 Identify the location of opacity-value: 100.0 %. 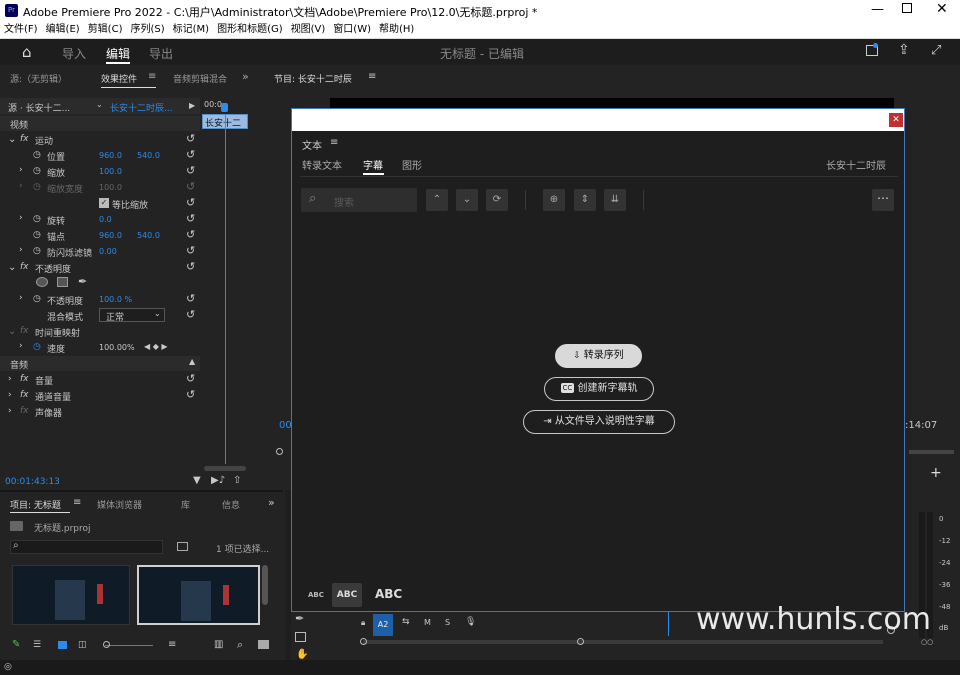
(115, 299).